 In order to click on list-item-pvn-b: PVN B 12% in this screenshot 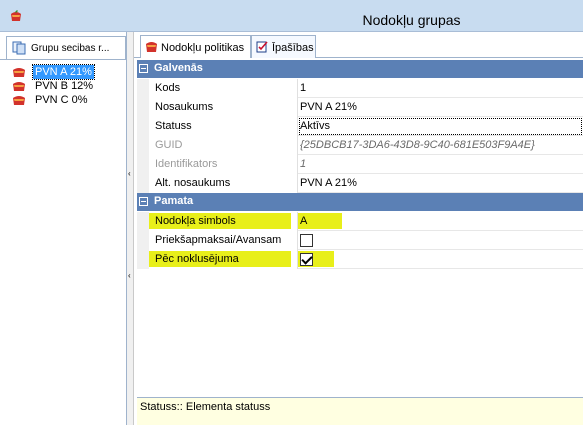, I will do `click(68, 86)`.